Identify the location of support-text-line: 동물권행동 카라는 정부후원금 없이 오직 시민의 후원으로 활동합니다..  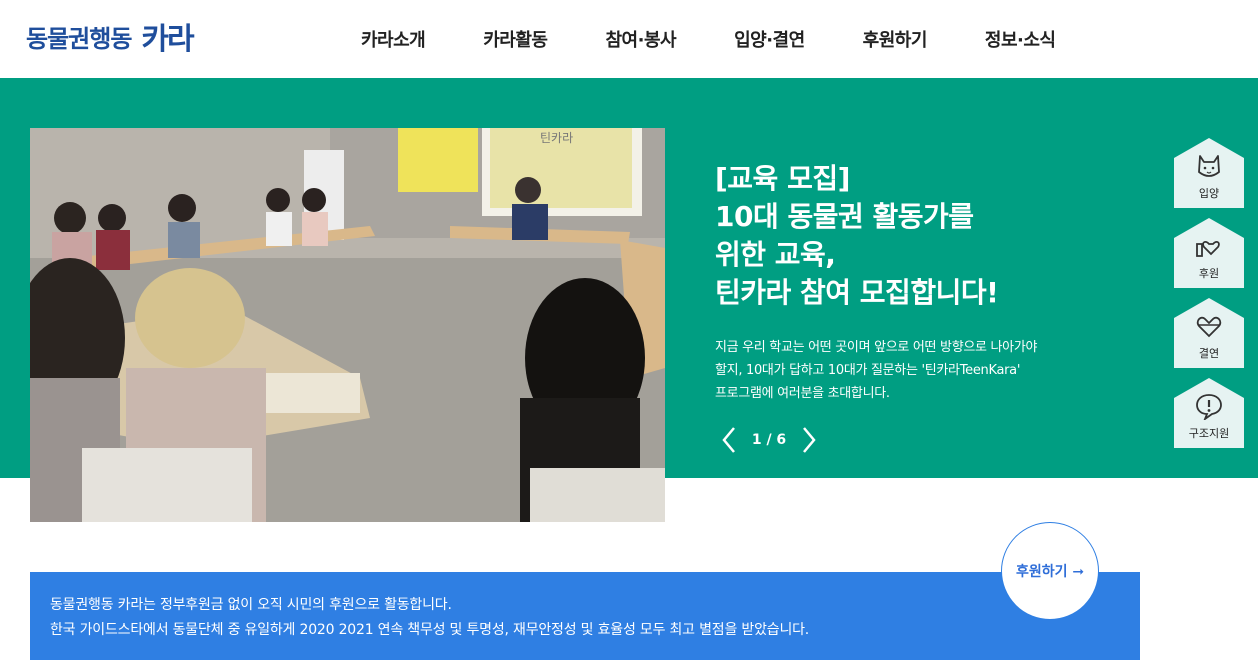
(251, 605).